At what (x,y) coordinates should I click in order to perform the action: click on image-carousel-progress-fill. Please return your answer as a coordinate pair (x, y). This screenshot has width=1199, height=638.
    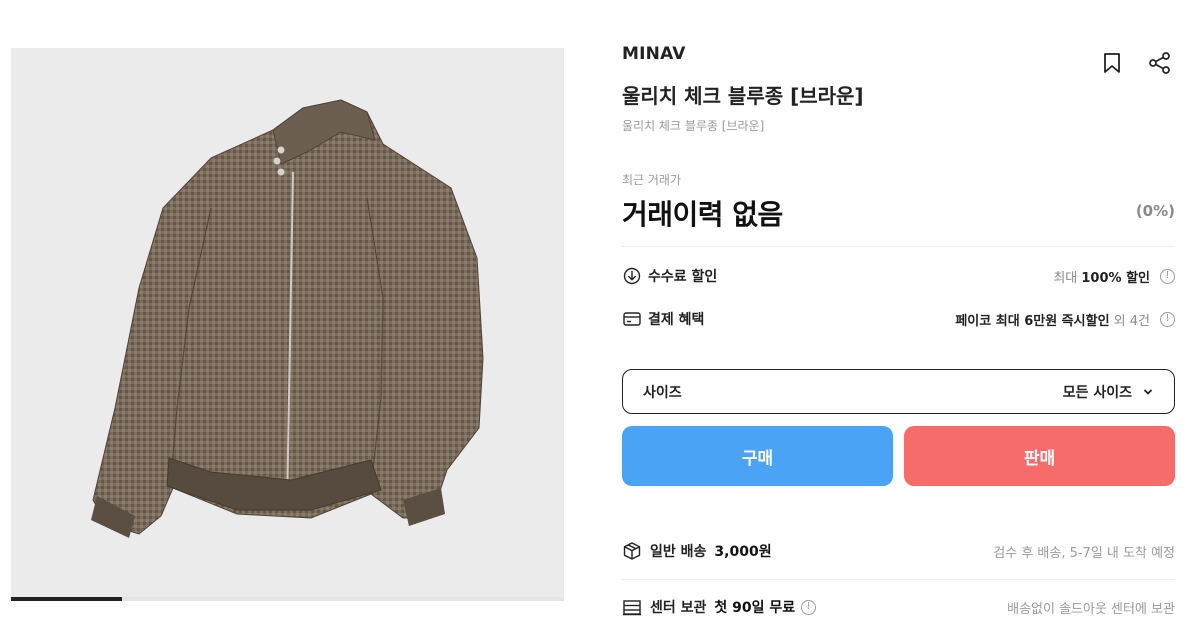
    Looking at the image, I should click on (66, 599).